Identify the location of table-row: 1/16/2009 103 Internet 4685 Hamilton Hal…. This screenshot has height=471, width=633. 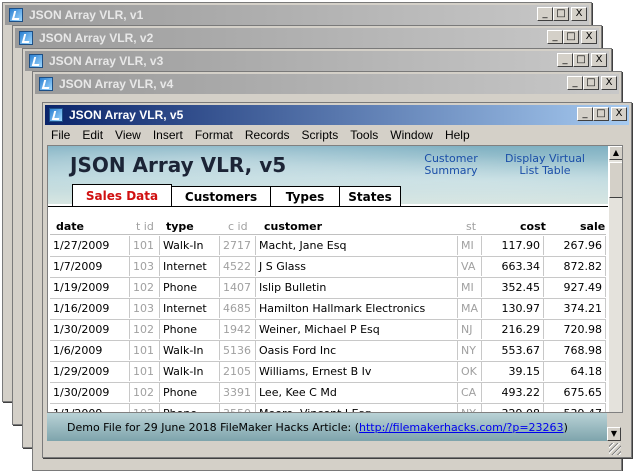
(328, 309).